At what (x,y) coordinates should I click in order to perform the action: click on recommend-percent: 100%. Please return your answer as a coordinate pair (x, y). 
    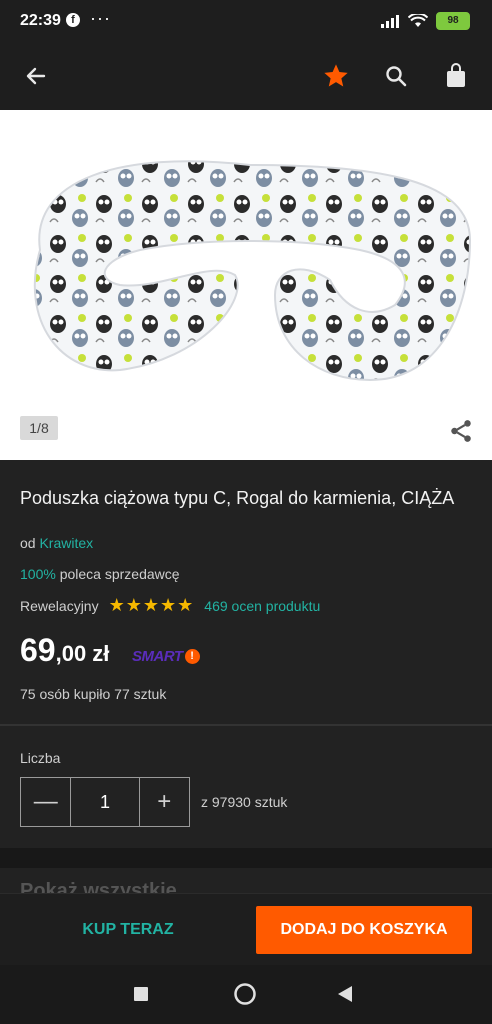
    Looking at the image, I should click on (38, 574).